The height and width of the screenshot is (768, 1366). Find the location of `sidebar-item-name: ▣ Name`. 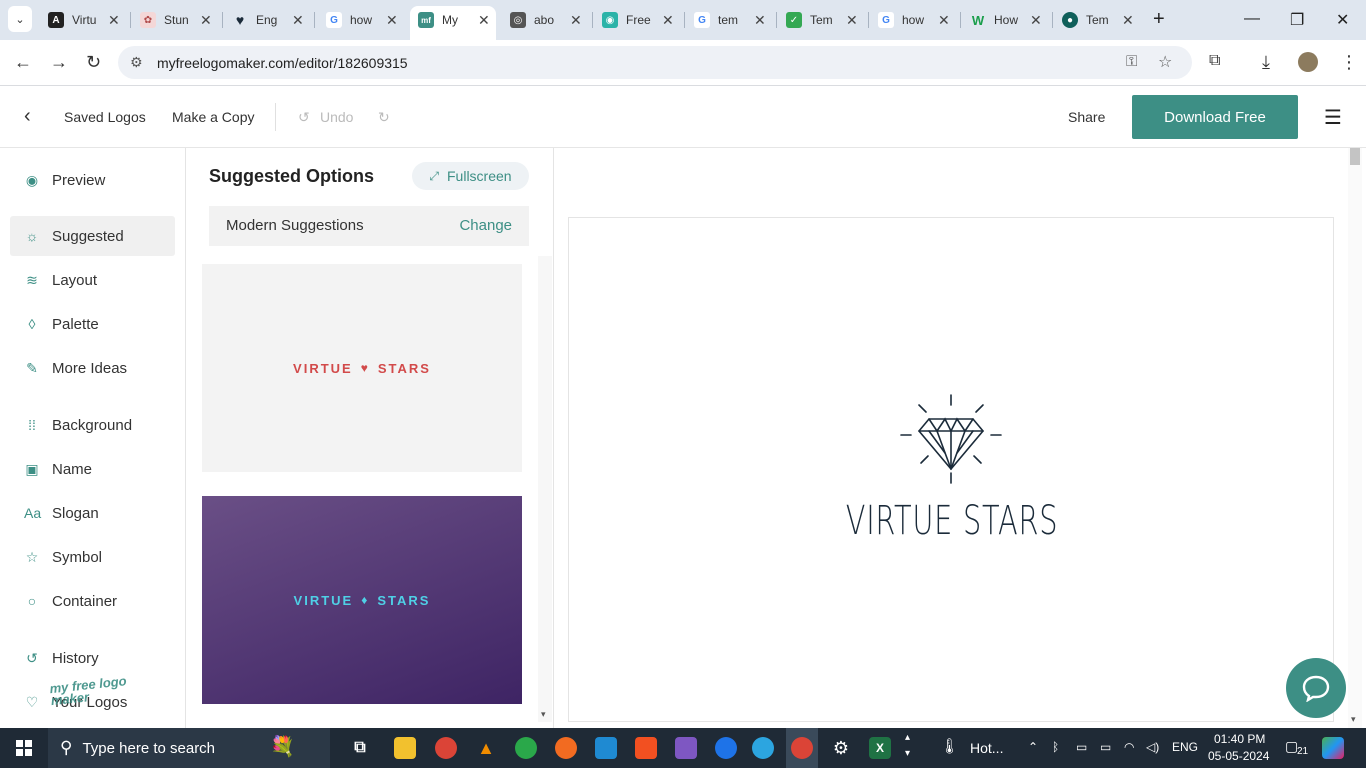

sidebar-item-name: ▣ Name is located at coordinates (92, 469).